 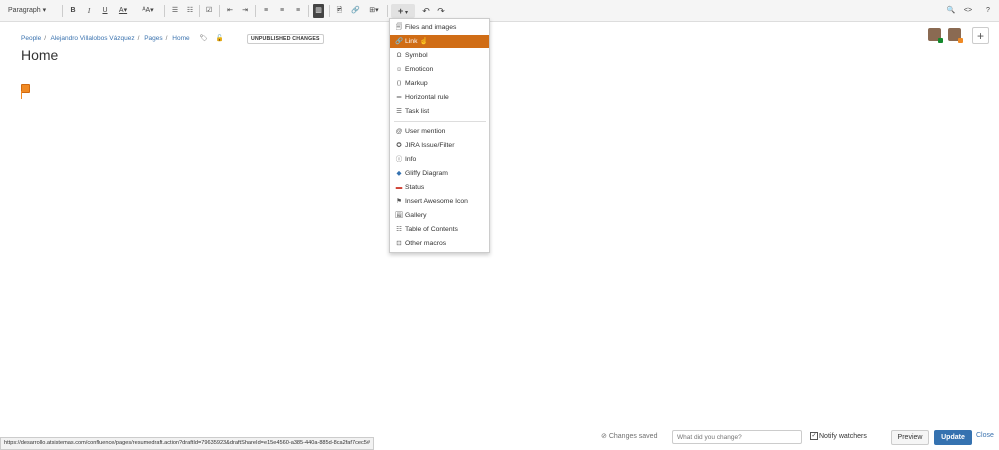 I want to click on menu-item-label: Emoticon, so click(x=419, y=69).